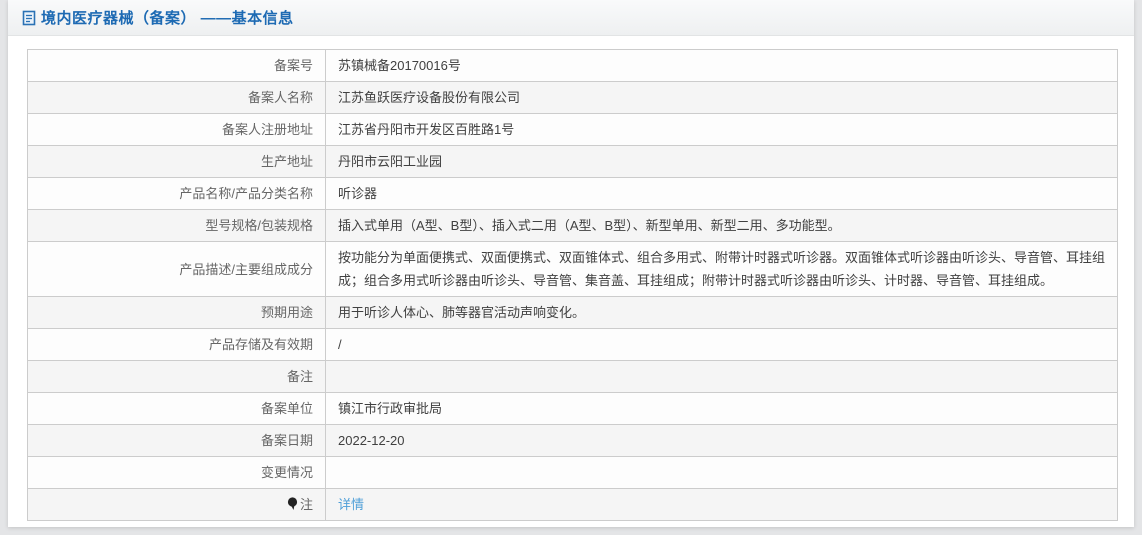 The height and width of the screenshot is (535, 1142). What do you see at coordinates (286, 440) in the screenshot?
I see `row-label-text: 备案日期` at bounding box center [286, 440].